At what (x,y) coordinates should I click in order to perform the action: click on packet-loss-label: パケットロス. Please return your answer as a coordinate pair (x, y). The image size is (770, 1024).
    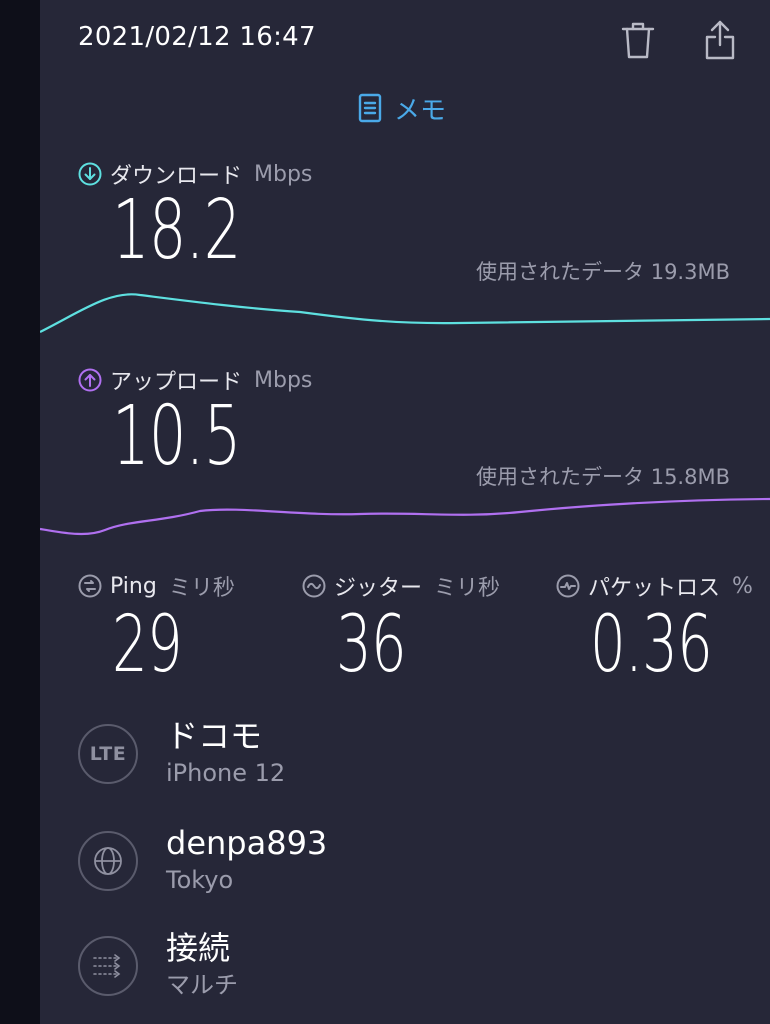
    Looking at the image, I should click on (654, 588).